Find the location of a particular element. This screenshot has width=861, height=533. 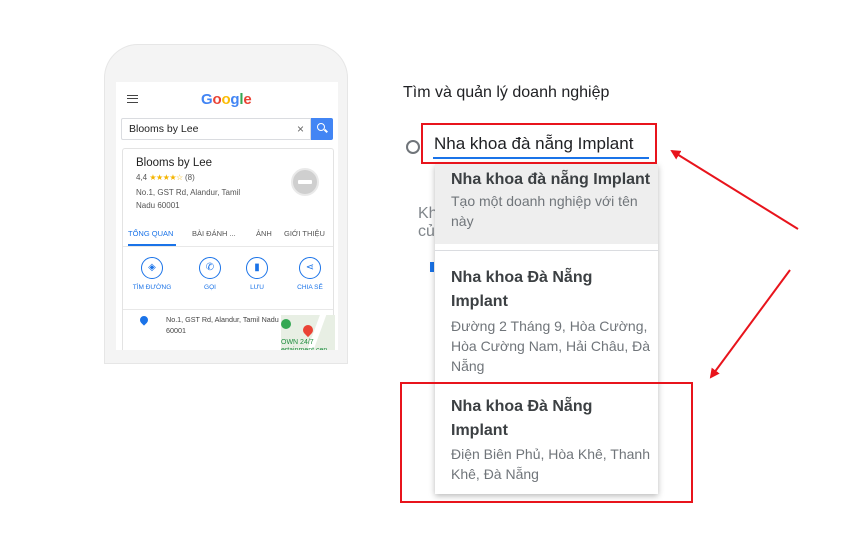

dropdown-divider is located at coordinates (546, 250).